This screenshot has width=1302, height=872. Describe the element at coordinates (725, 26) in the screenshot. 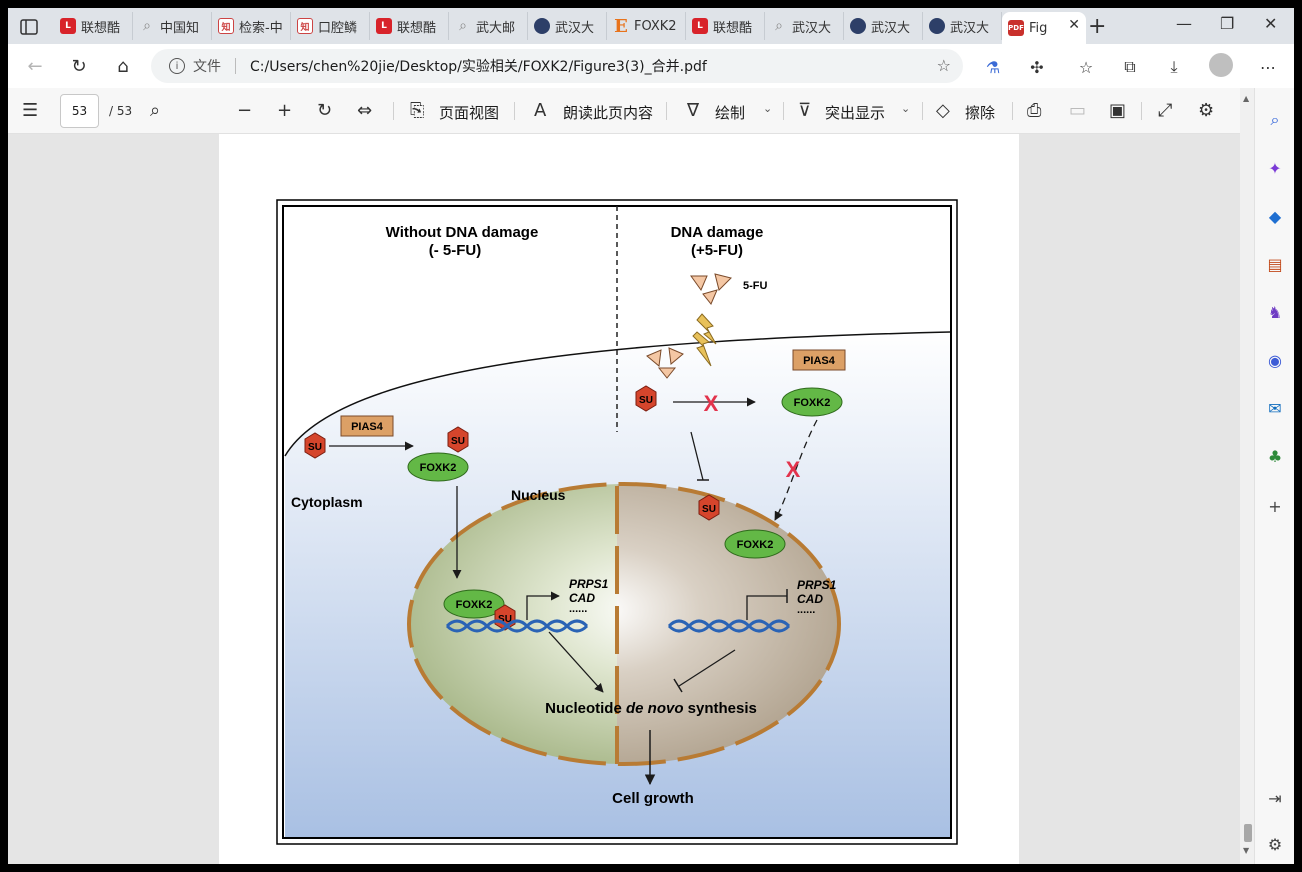

I see `tab-lenovo-3: L 联想酷` at that location.